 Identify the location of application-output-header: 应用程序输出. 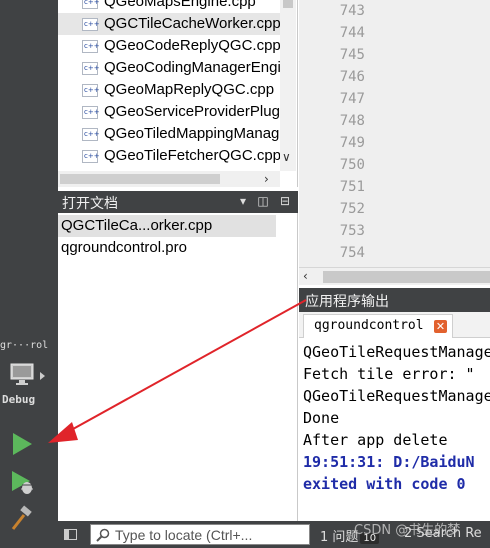
(394, 300).